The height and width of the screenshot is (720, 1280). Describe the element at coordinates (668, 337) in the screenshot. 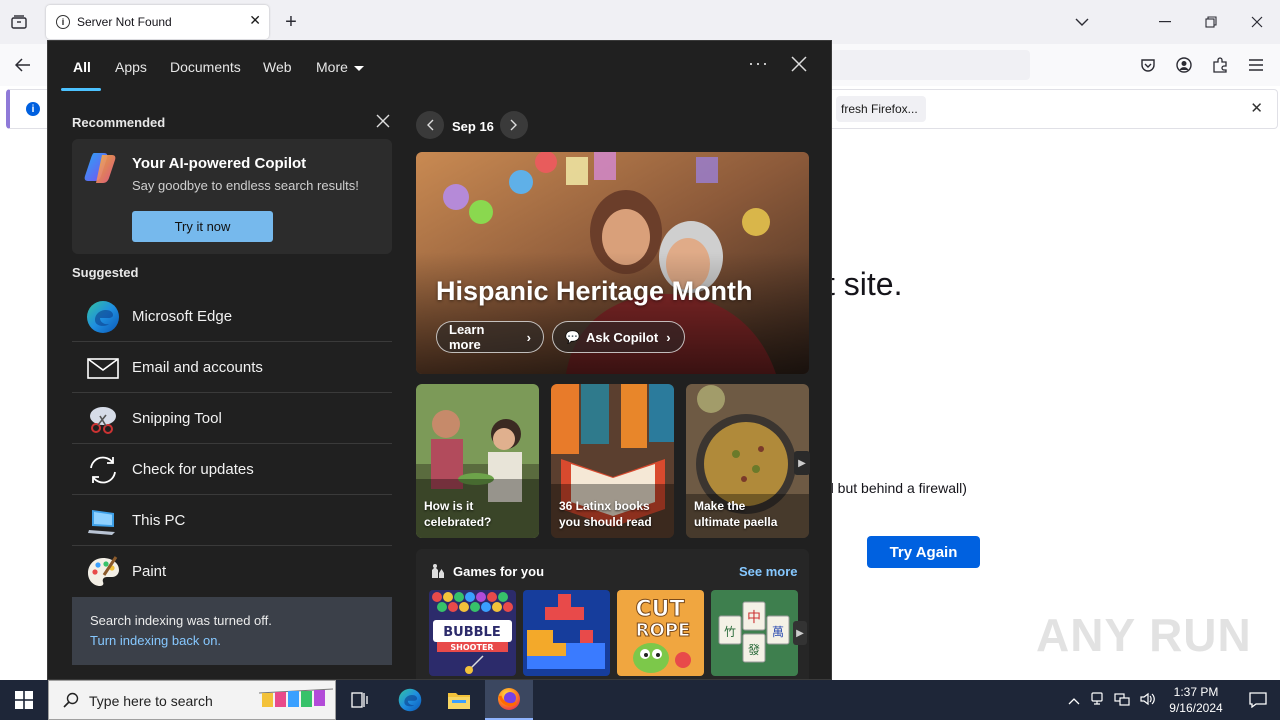

I see `chevron-right-icon: ›` at that location.